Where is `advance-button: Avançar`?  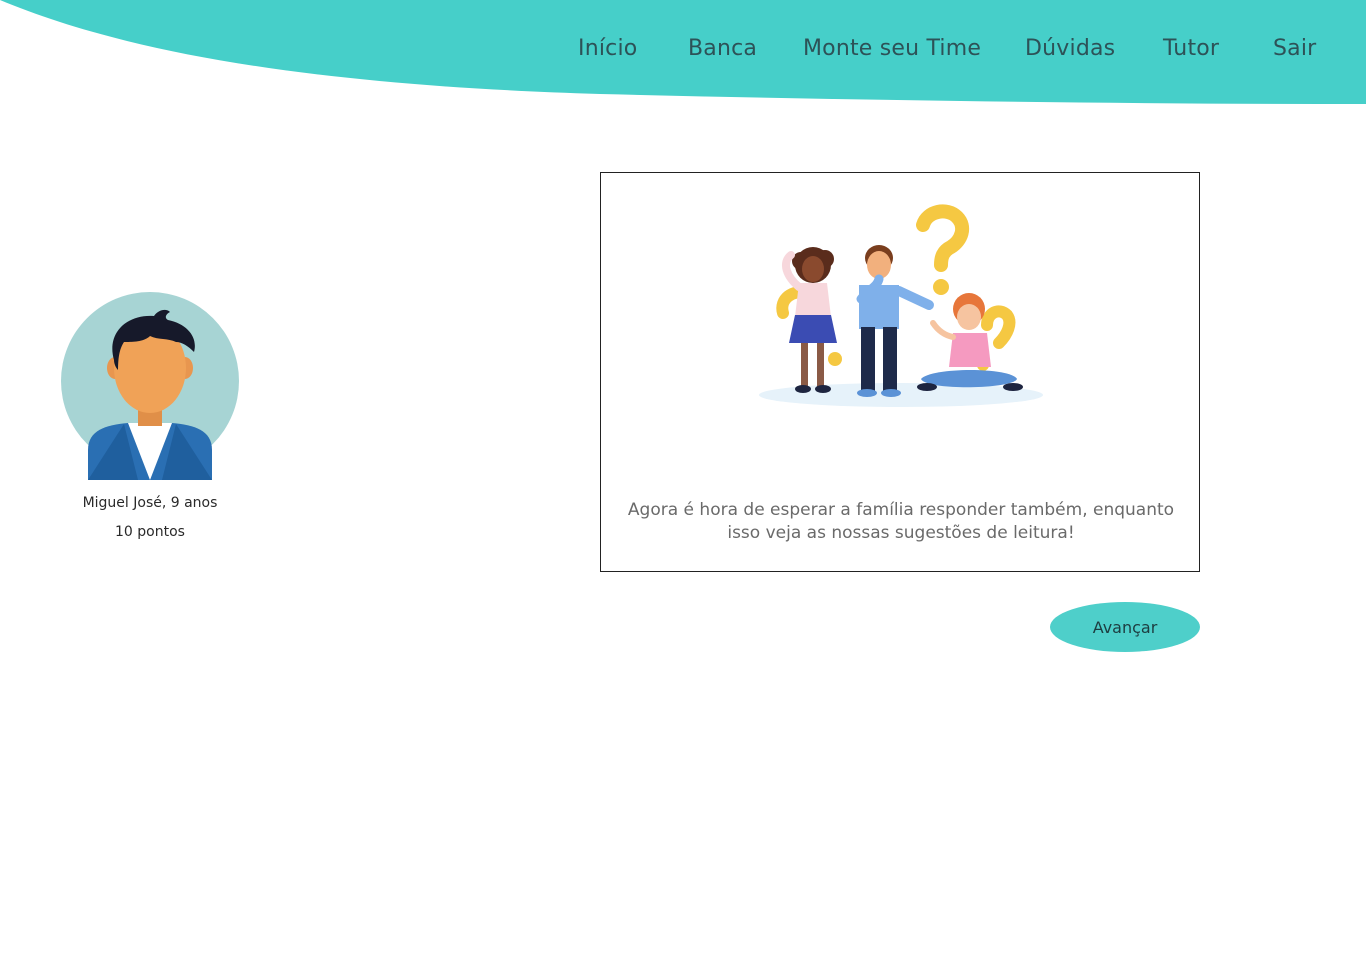
advance-button: Avançar is located at coordinates (1125, 627).